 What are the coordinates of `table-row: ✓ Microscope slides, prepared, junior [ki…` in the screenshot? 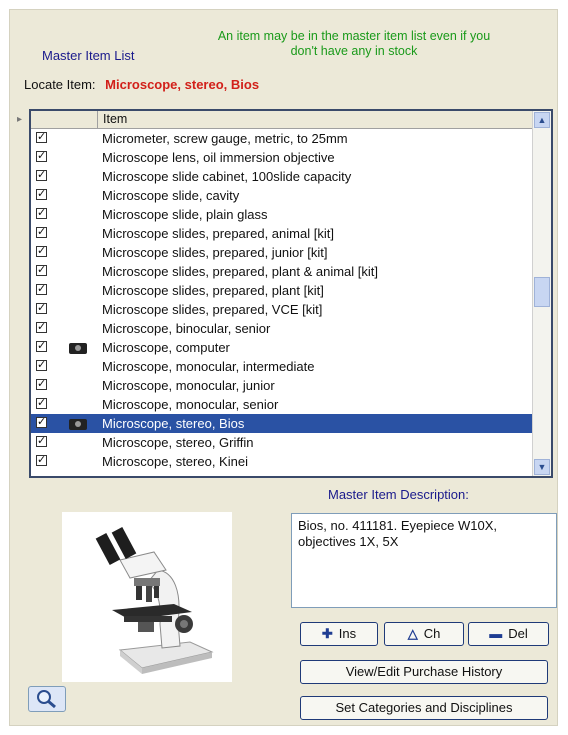 It's located at (282, 252).